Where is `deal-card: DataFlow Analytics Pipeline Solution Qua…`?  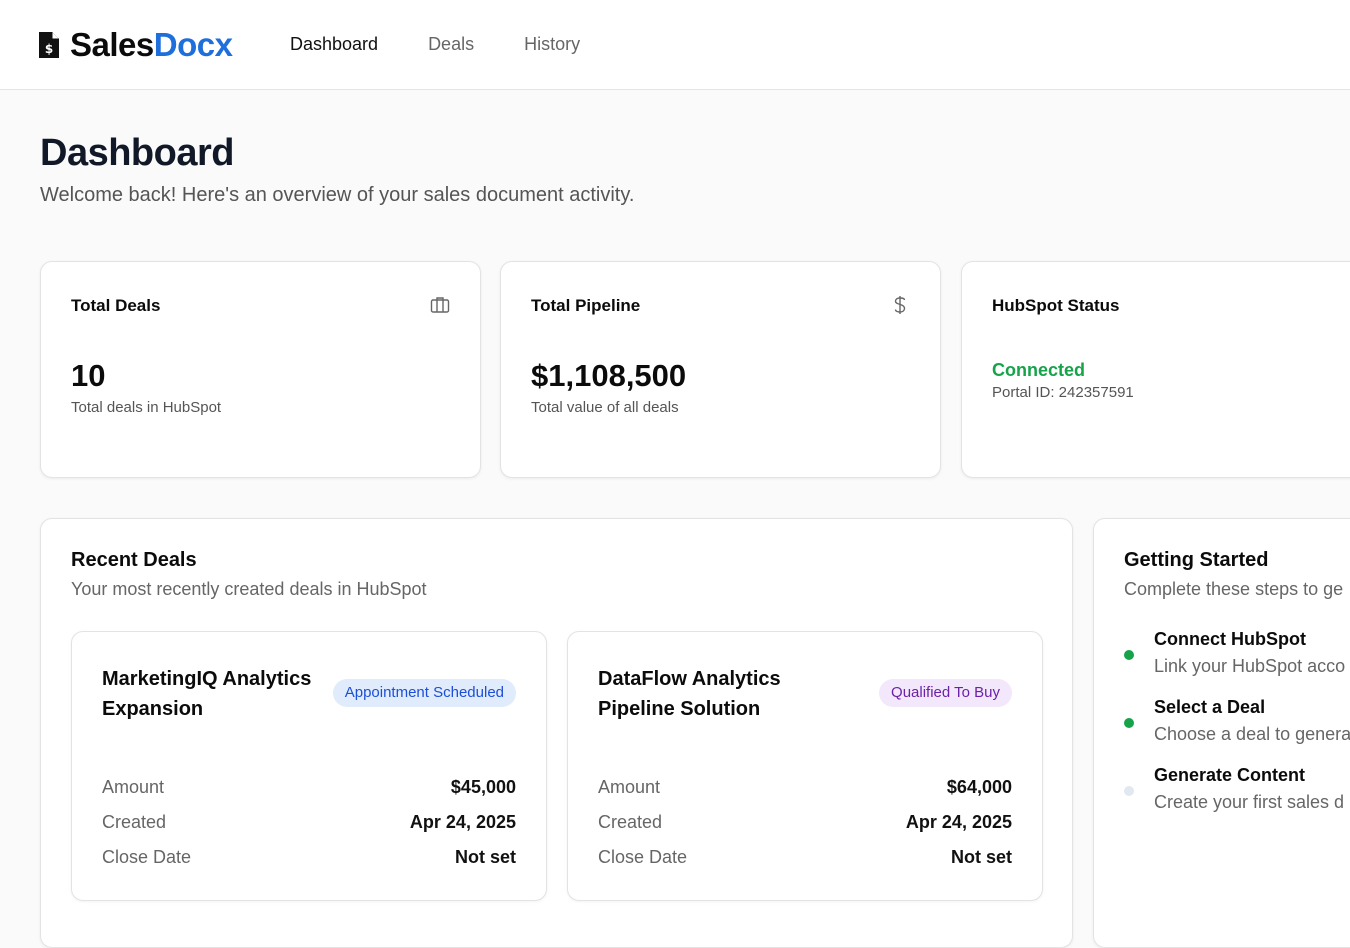 deal-card: DataFlow Analytics Pipeline Solution Qua… is located at coordinates (805, 766).